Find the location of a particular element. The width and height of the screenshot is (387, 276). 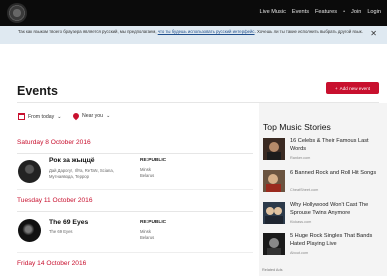

story-title: 16 Celebs & Their Famous Last Words is located at coordinates (335, 145).